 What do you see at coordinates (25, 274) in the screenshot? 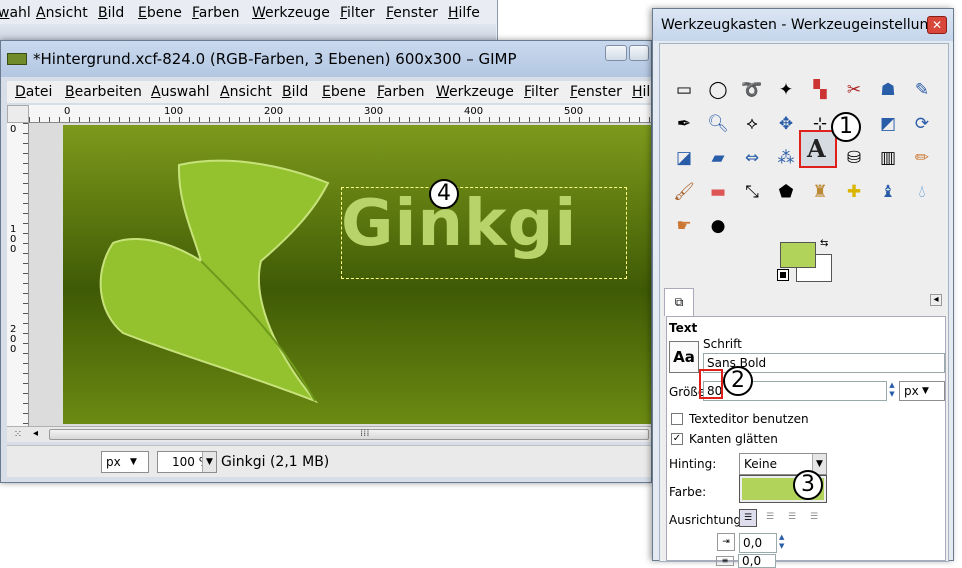
I see `ruler-v-ticks` at bounding box center [25, 274].